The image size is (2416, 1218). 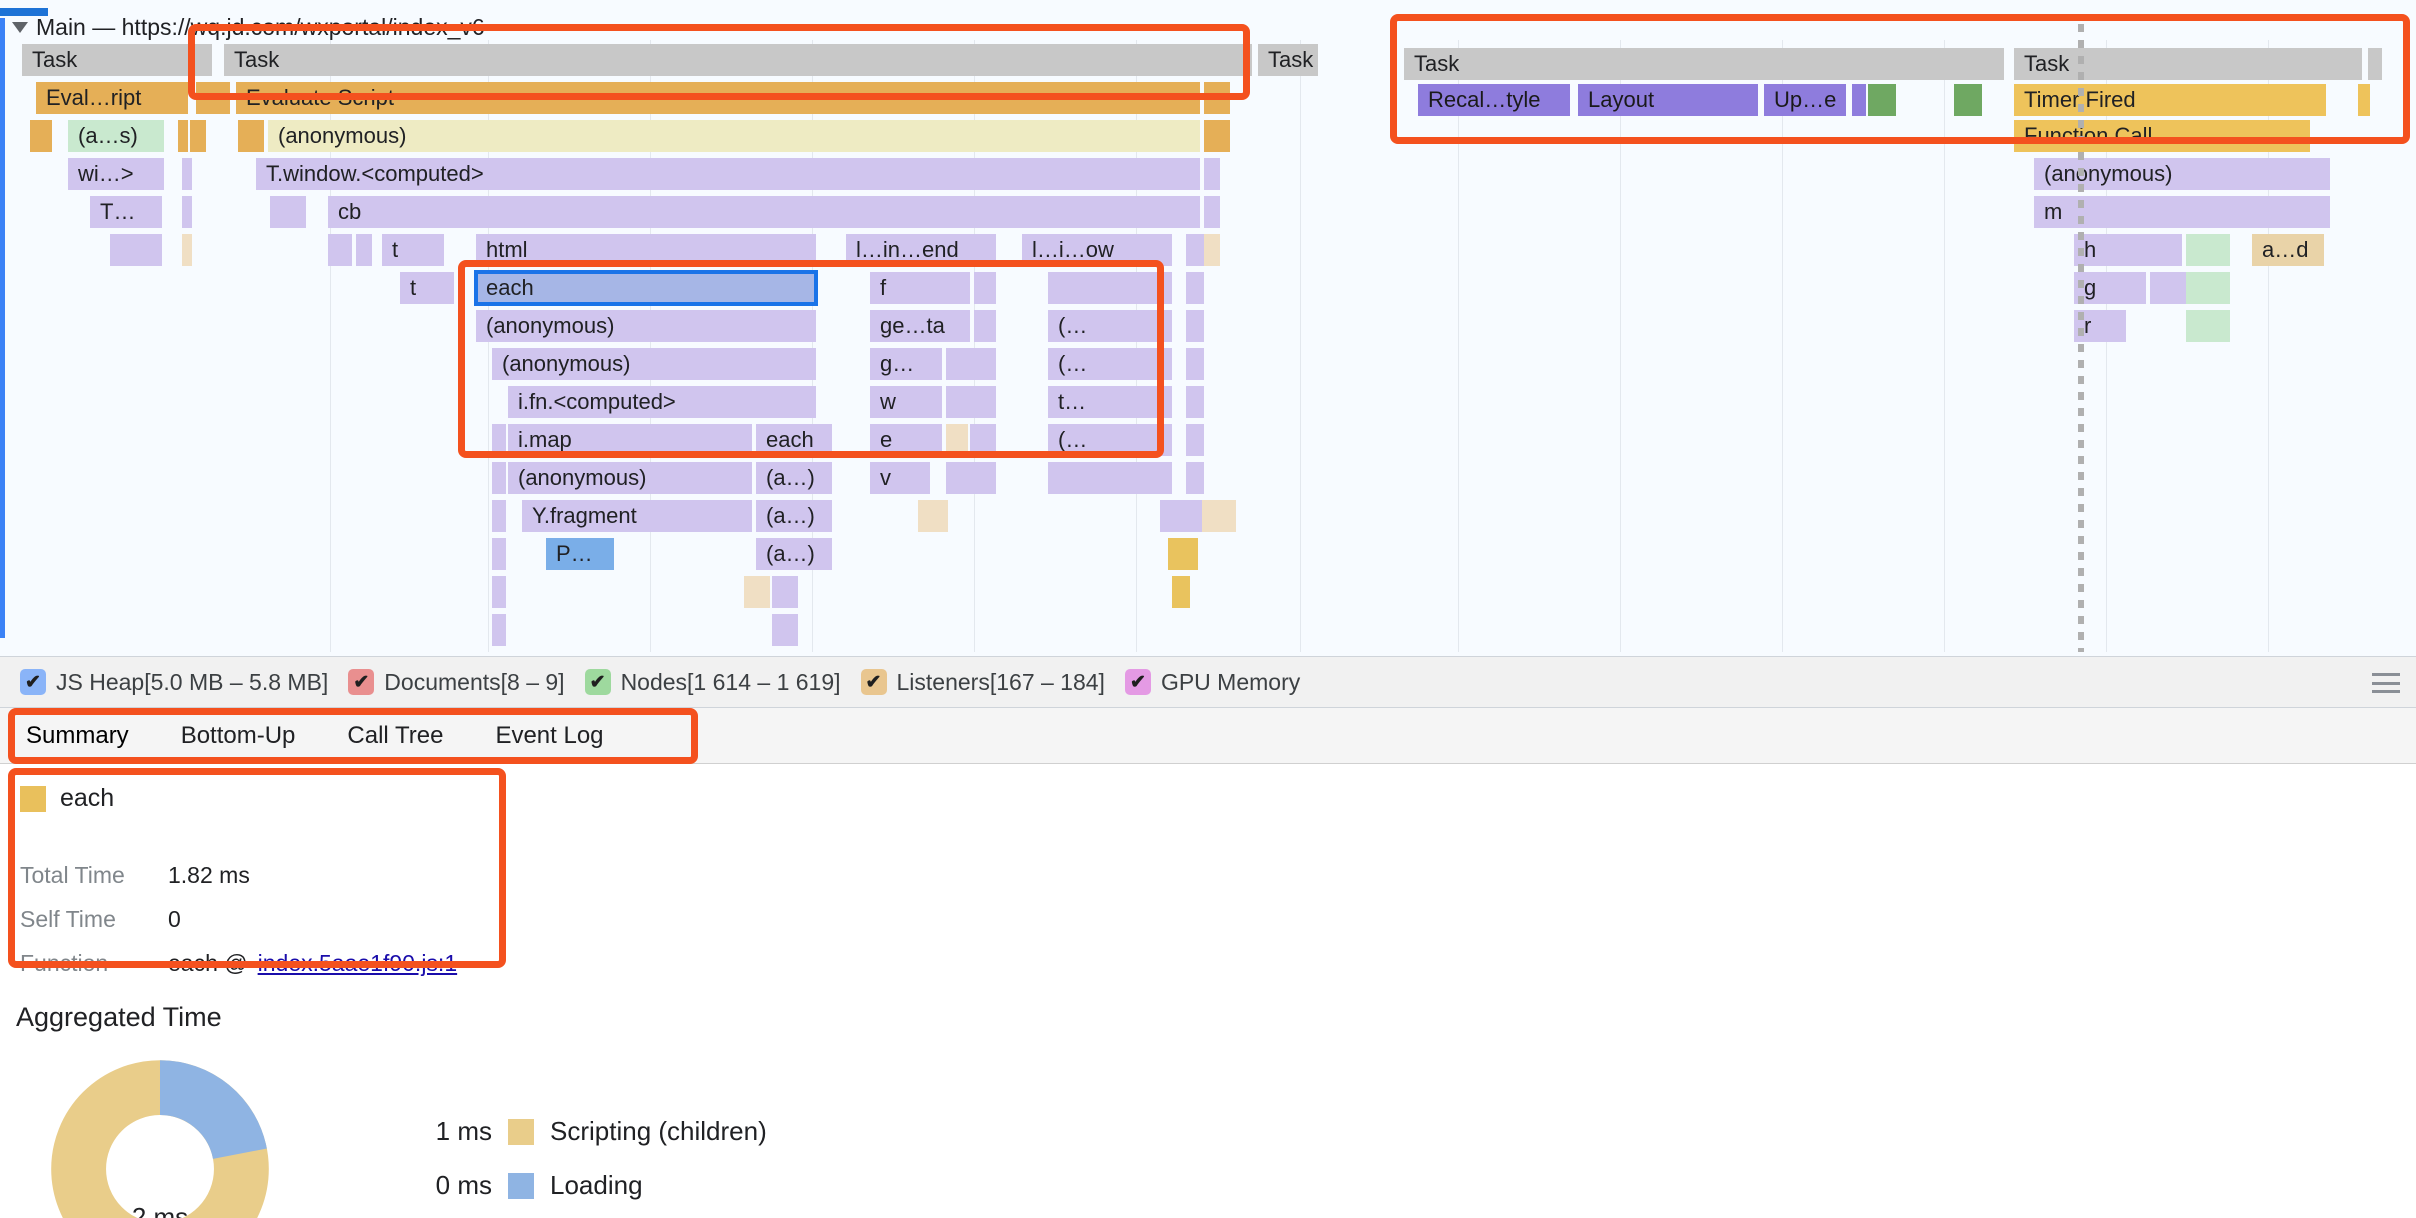 I want to click on flame-bar: (a…s), so click(x=116, y=136).